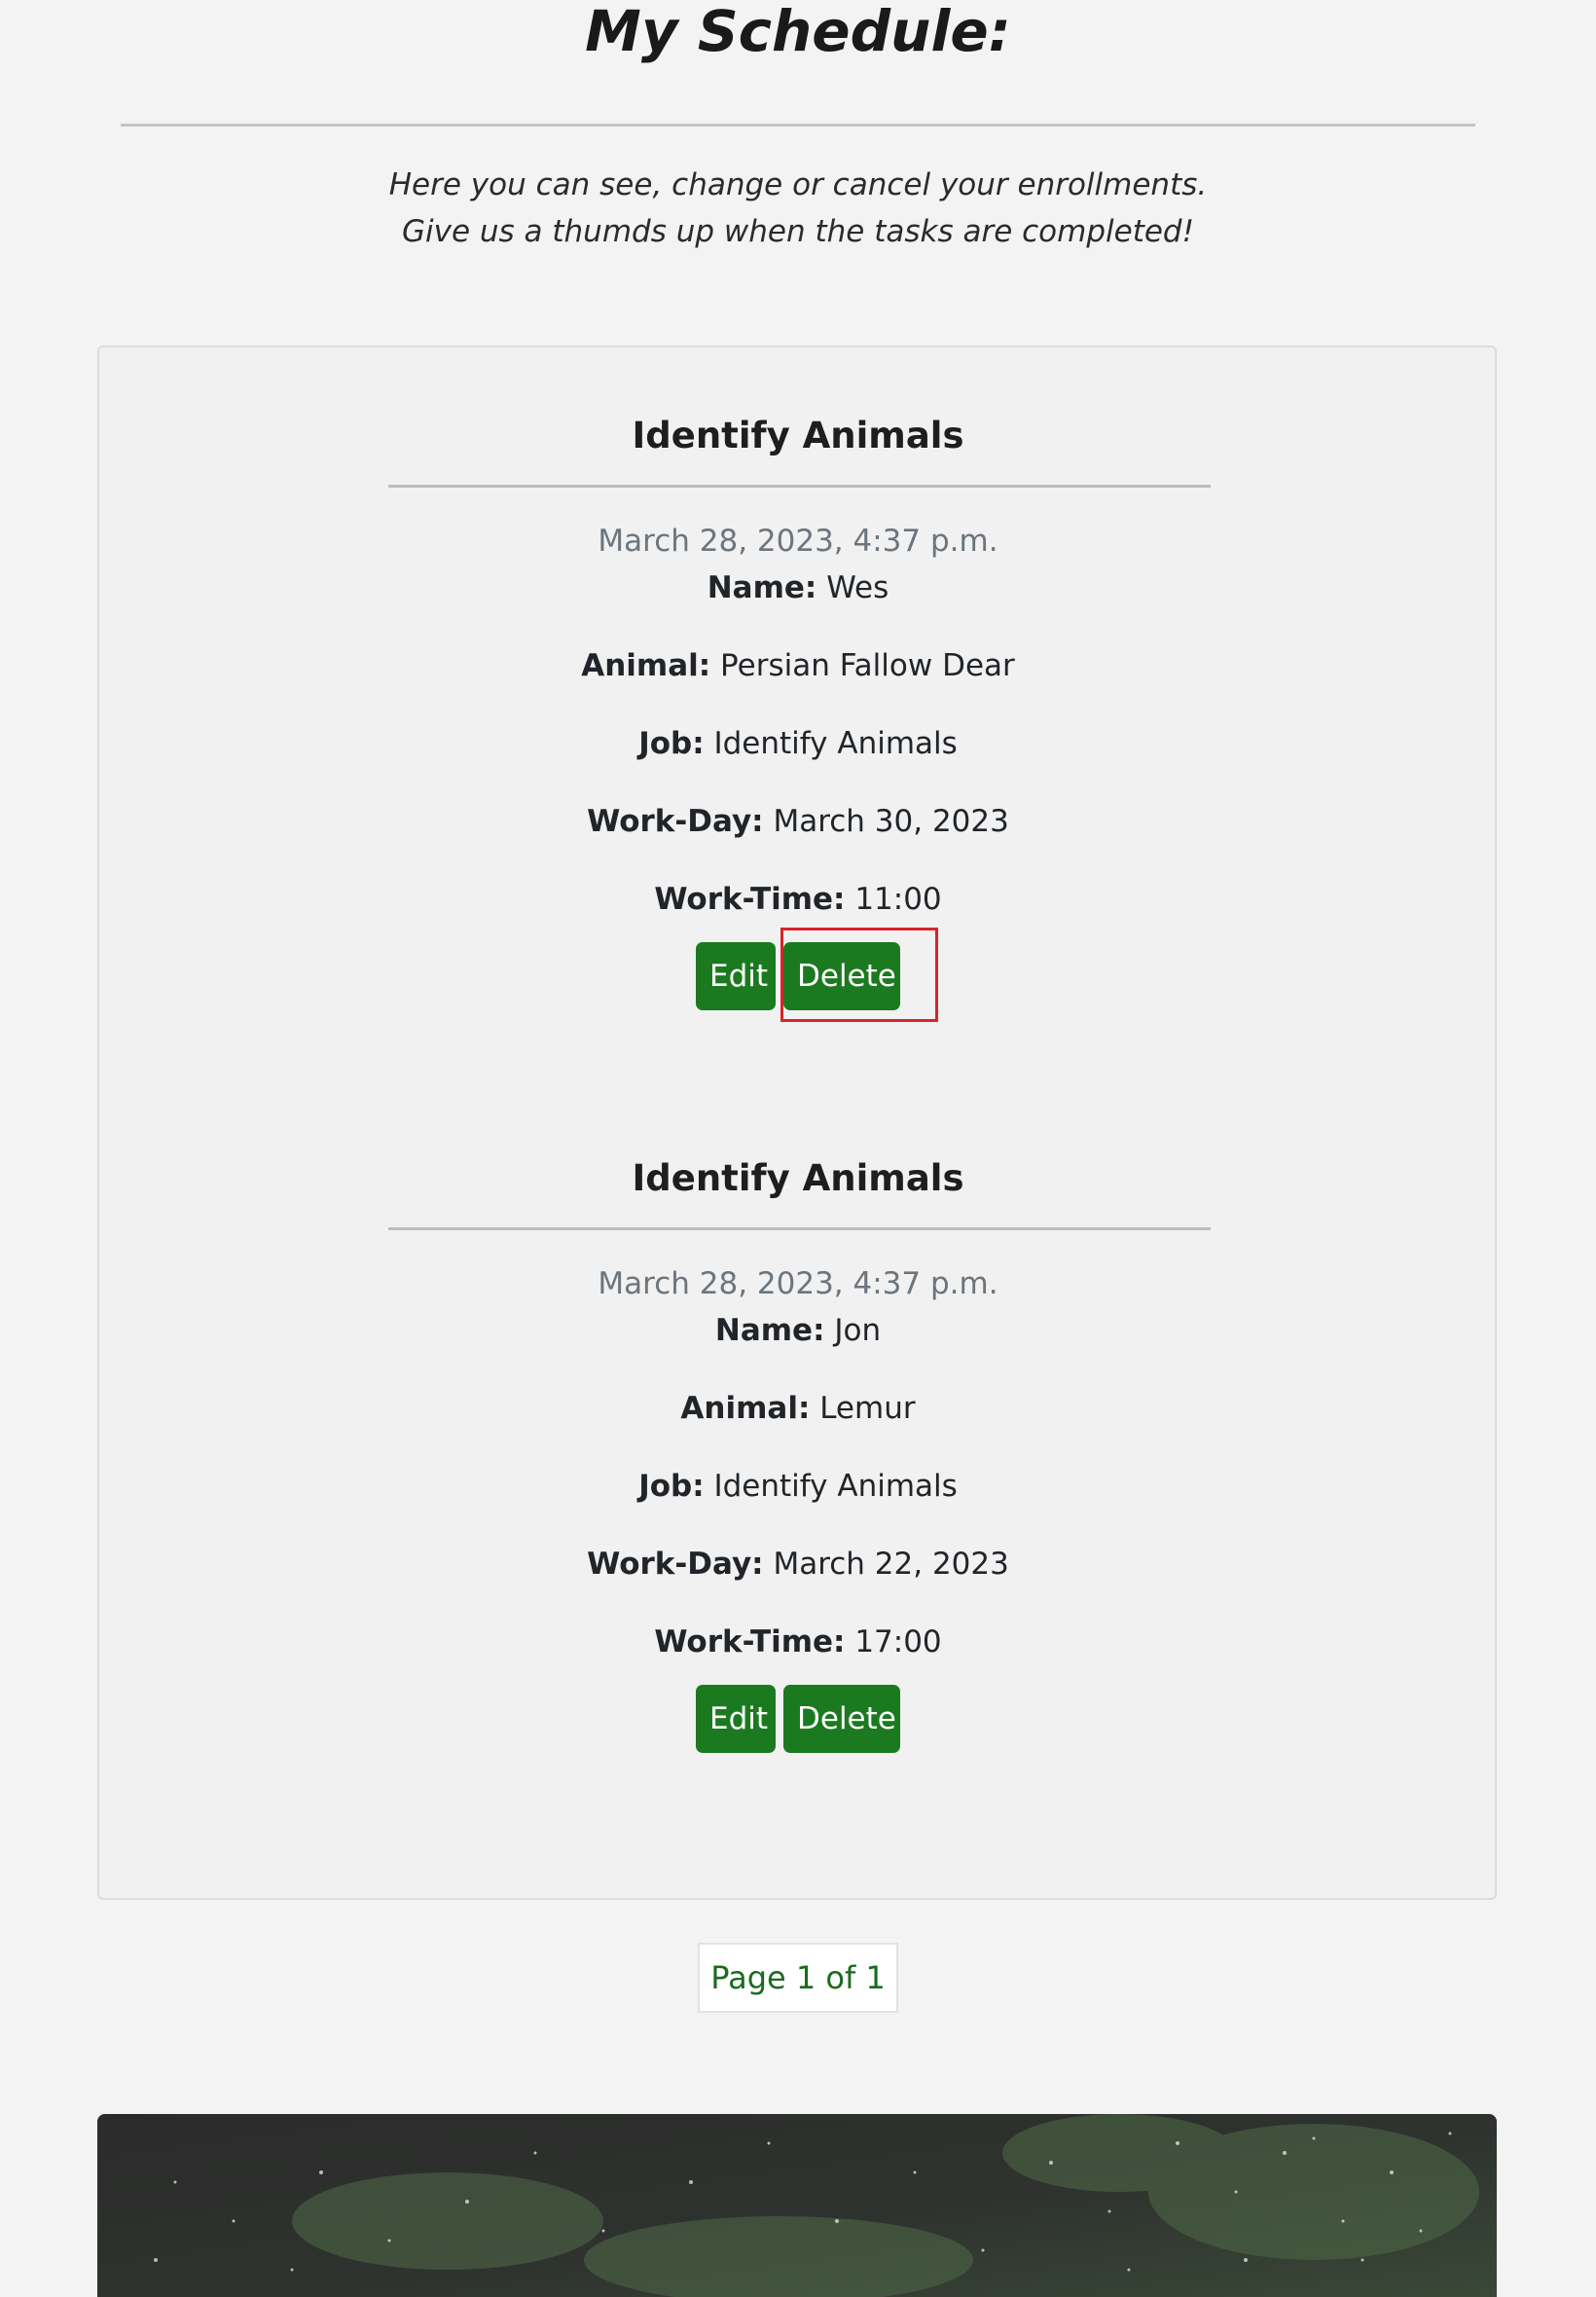  I want to click on worktime-value: 17:00, so click(898, 1641).